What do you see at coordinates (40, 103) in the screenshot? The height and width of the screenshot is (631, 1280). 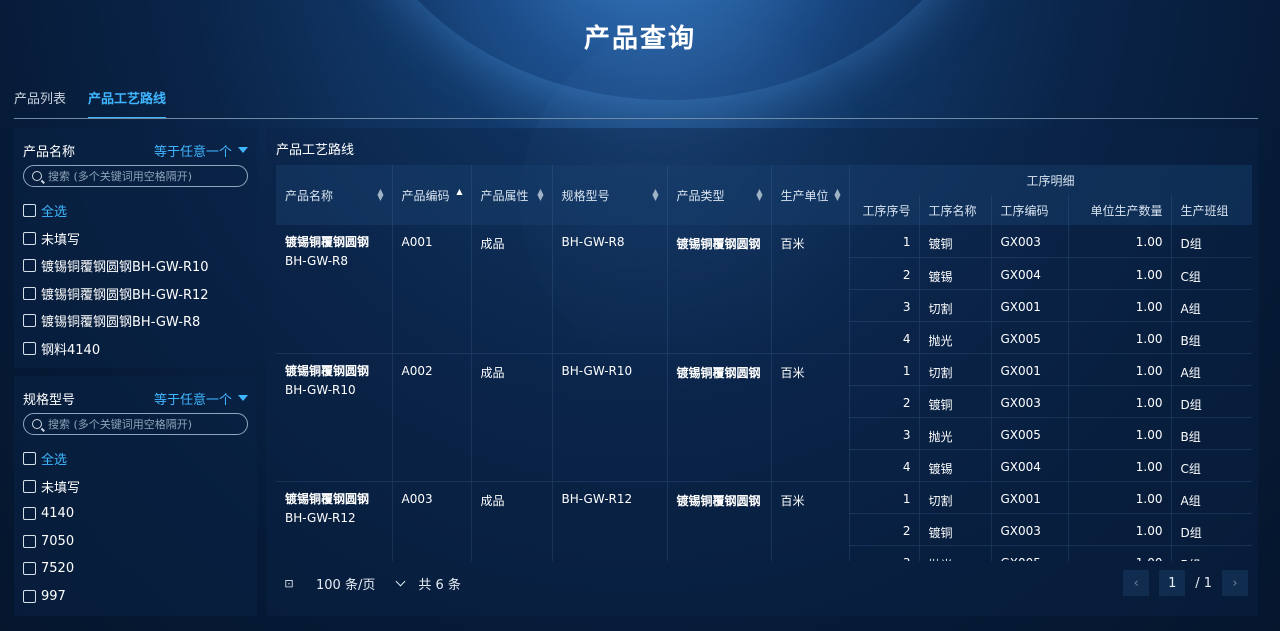 I see `tab-product-list: 产品列表` at bounding box center [40, 103].